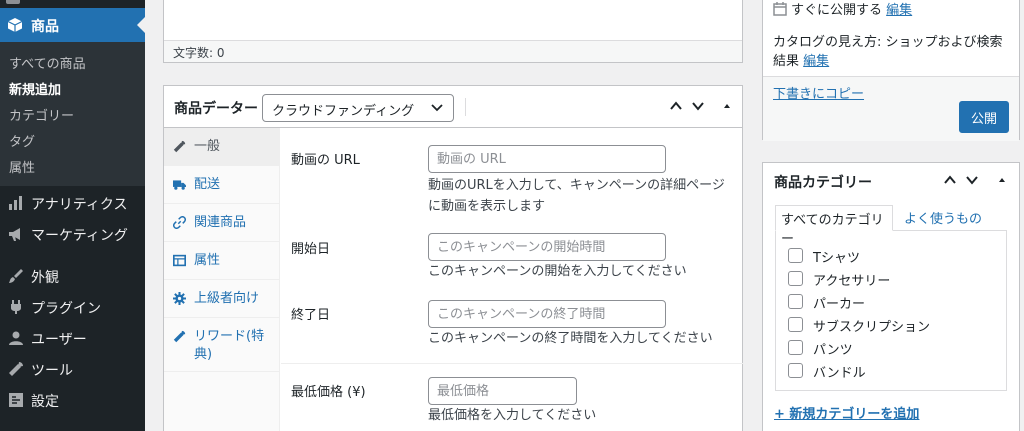 The width and height of the screenshot is (1024, 431). I want to click on menu-item-users: ユーザー, so click(72, 338).